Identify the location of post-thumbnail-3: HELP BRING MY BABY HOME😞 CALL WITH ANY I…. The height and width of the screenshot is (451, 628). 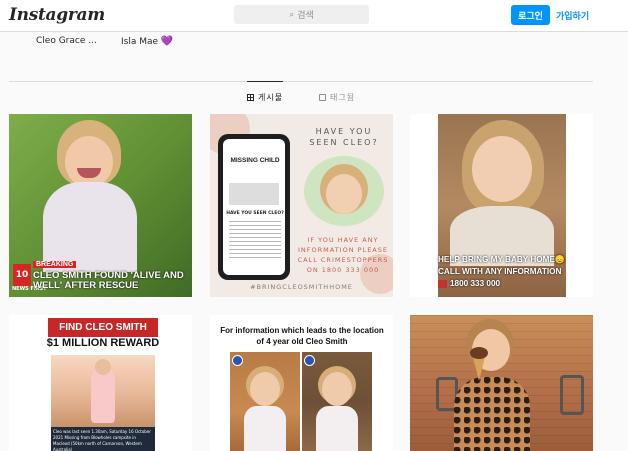
(501, 205).